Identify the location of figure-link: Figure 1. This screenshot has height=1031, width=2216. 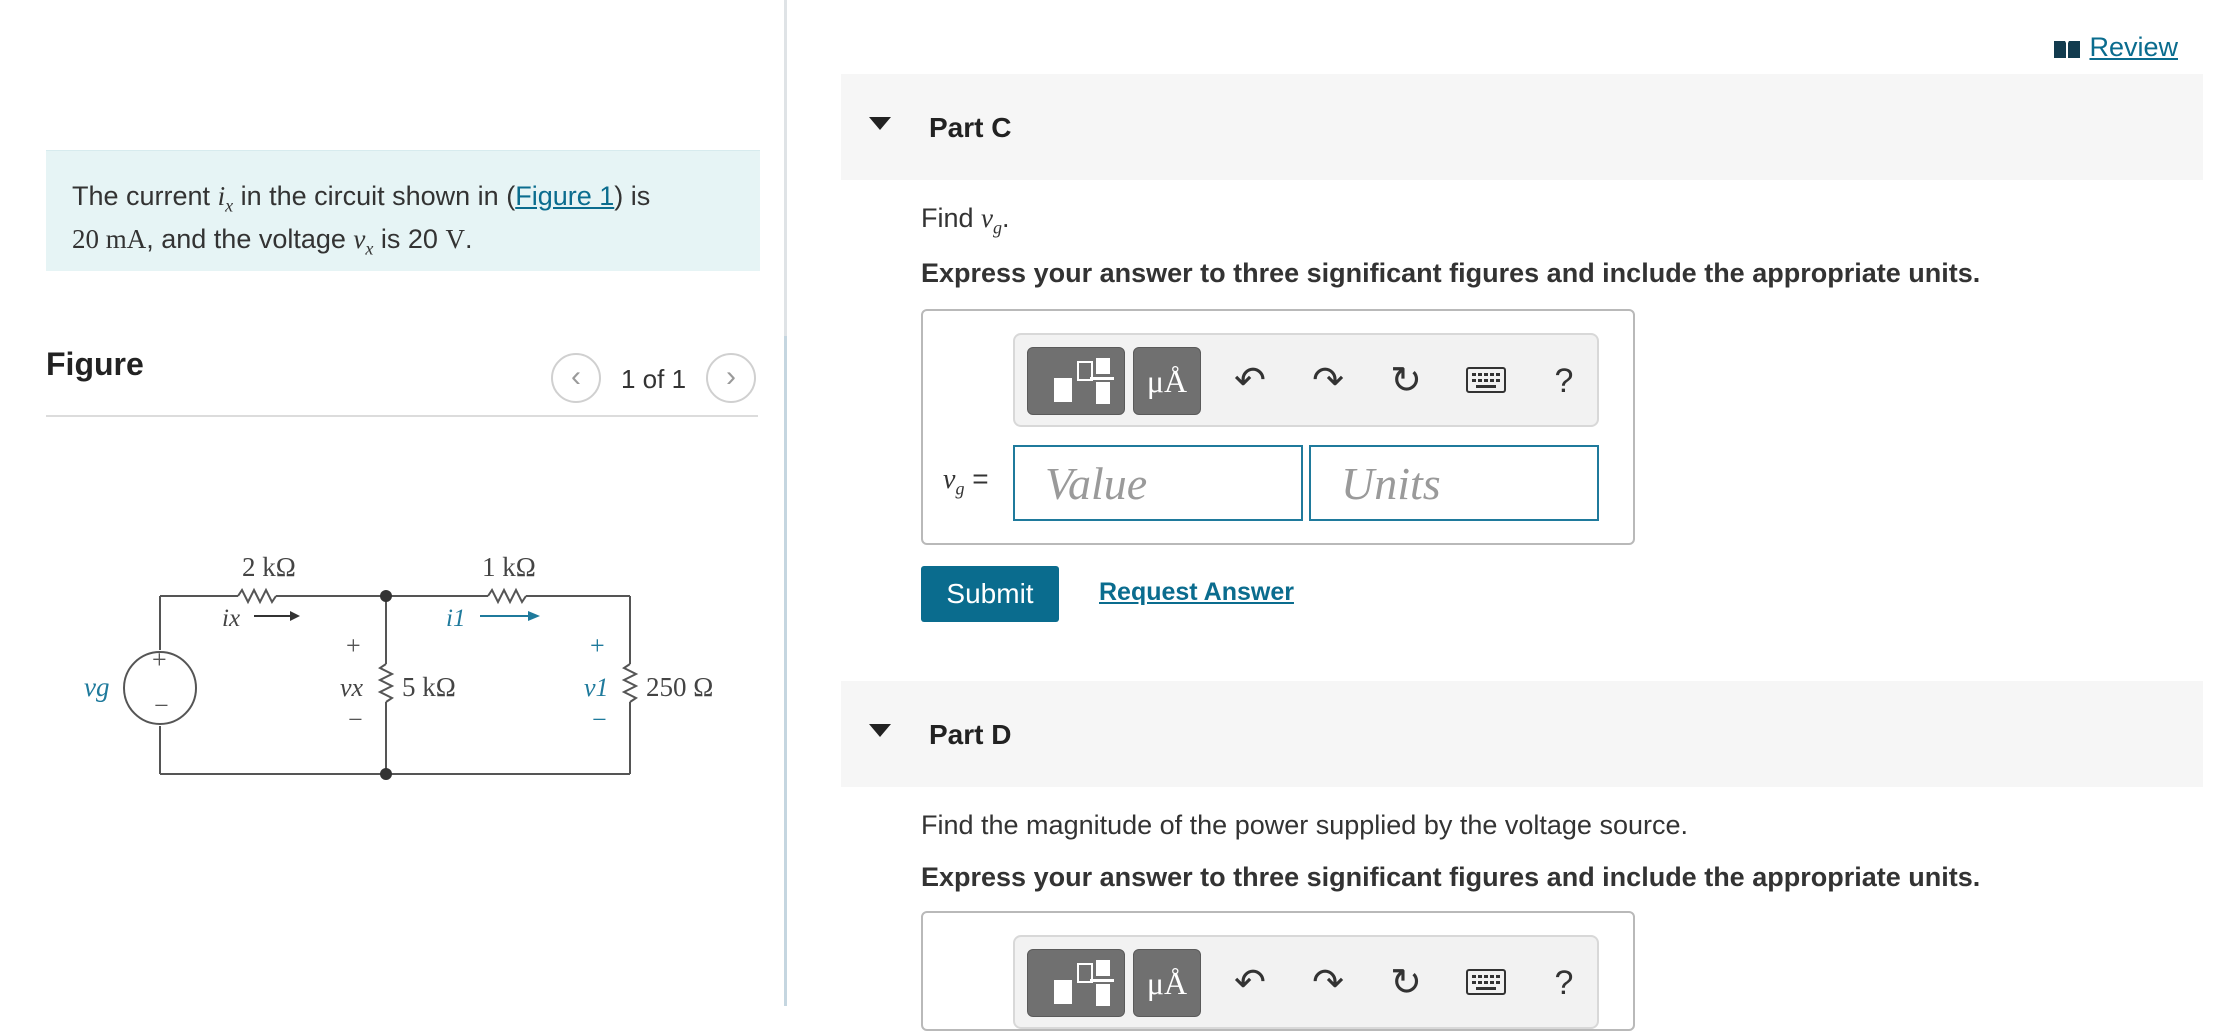
(564, 196).